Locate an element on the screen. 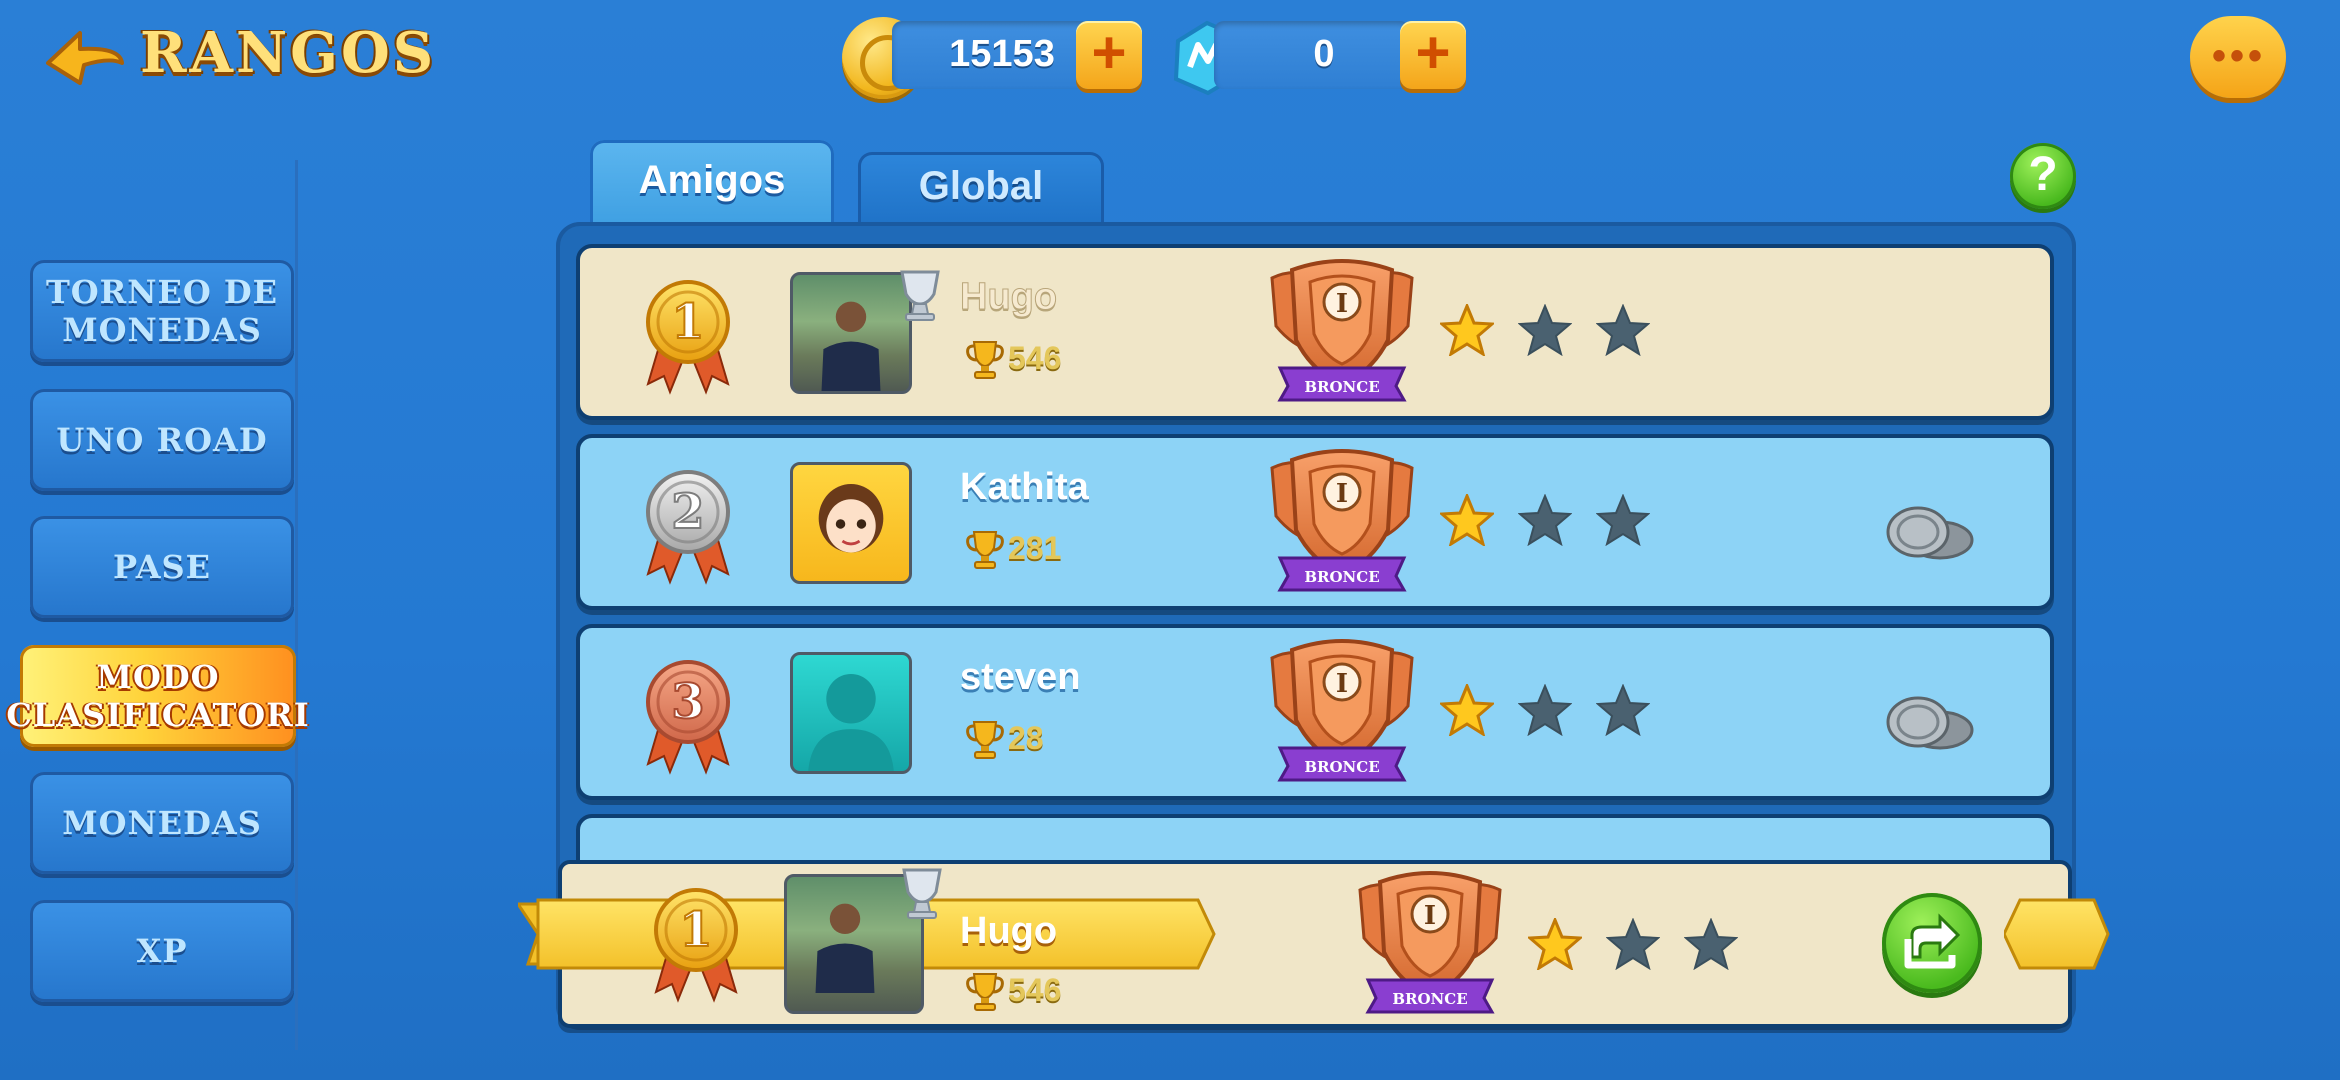  chat-dots: ••• is located at coordinates (2239, 56).